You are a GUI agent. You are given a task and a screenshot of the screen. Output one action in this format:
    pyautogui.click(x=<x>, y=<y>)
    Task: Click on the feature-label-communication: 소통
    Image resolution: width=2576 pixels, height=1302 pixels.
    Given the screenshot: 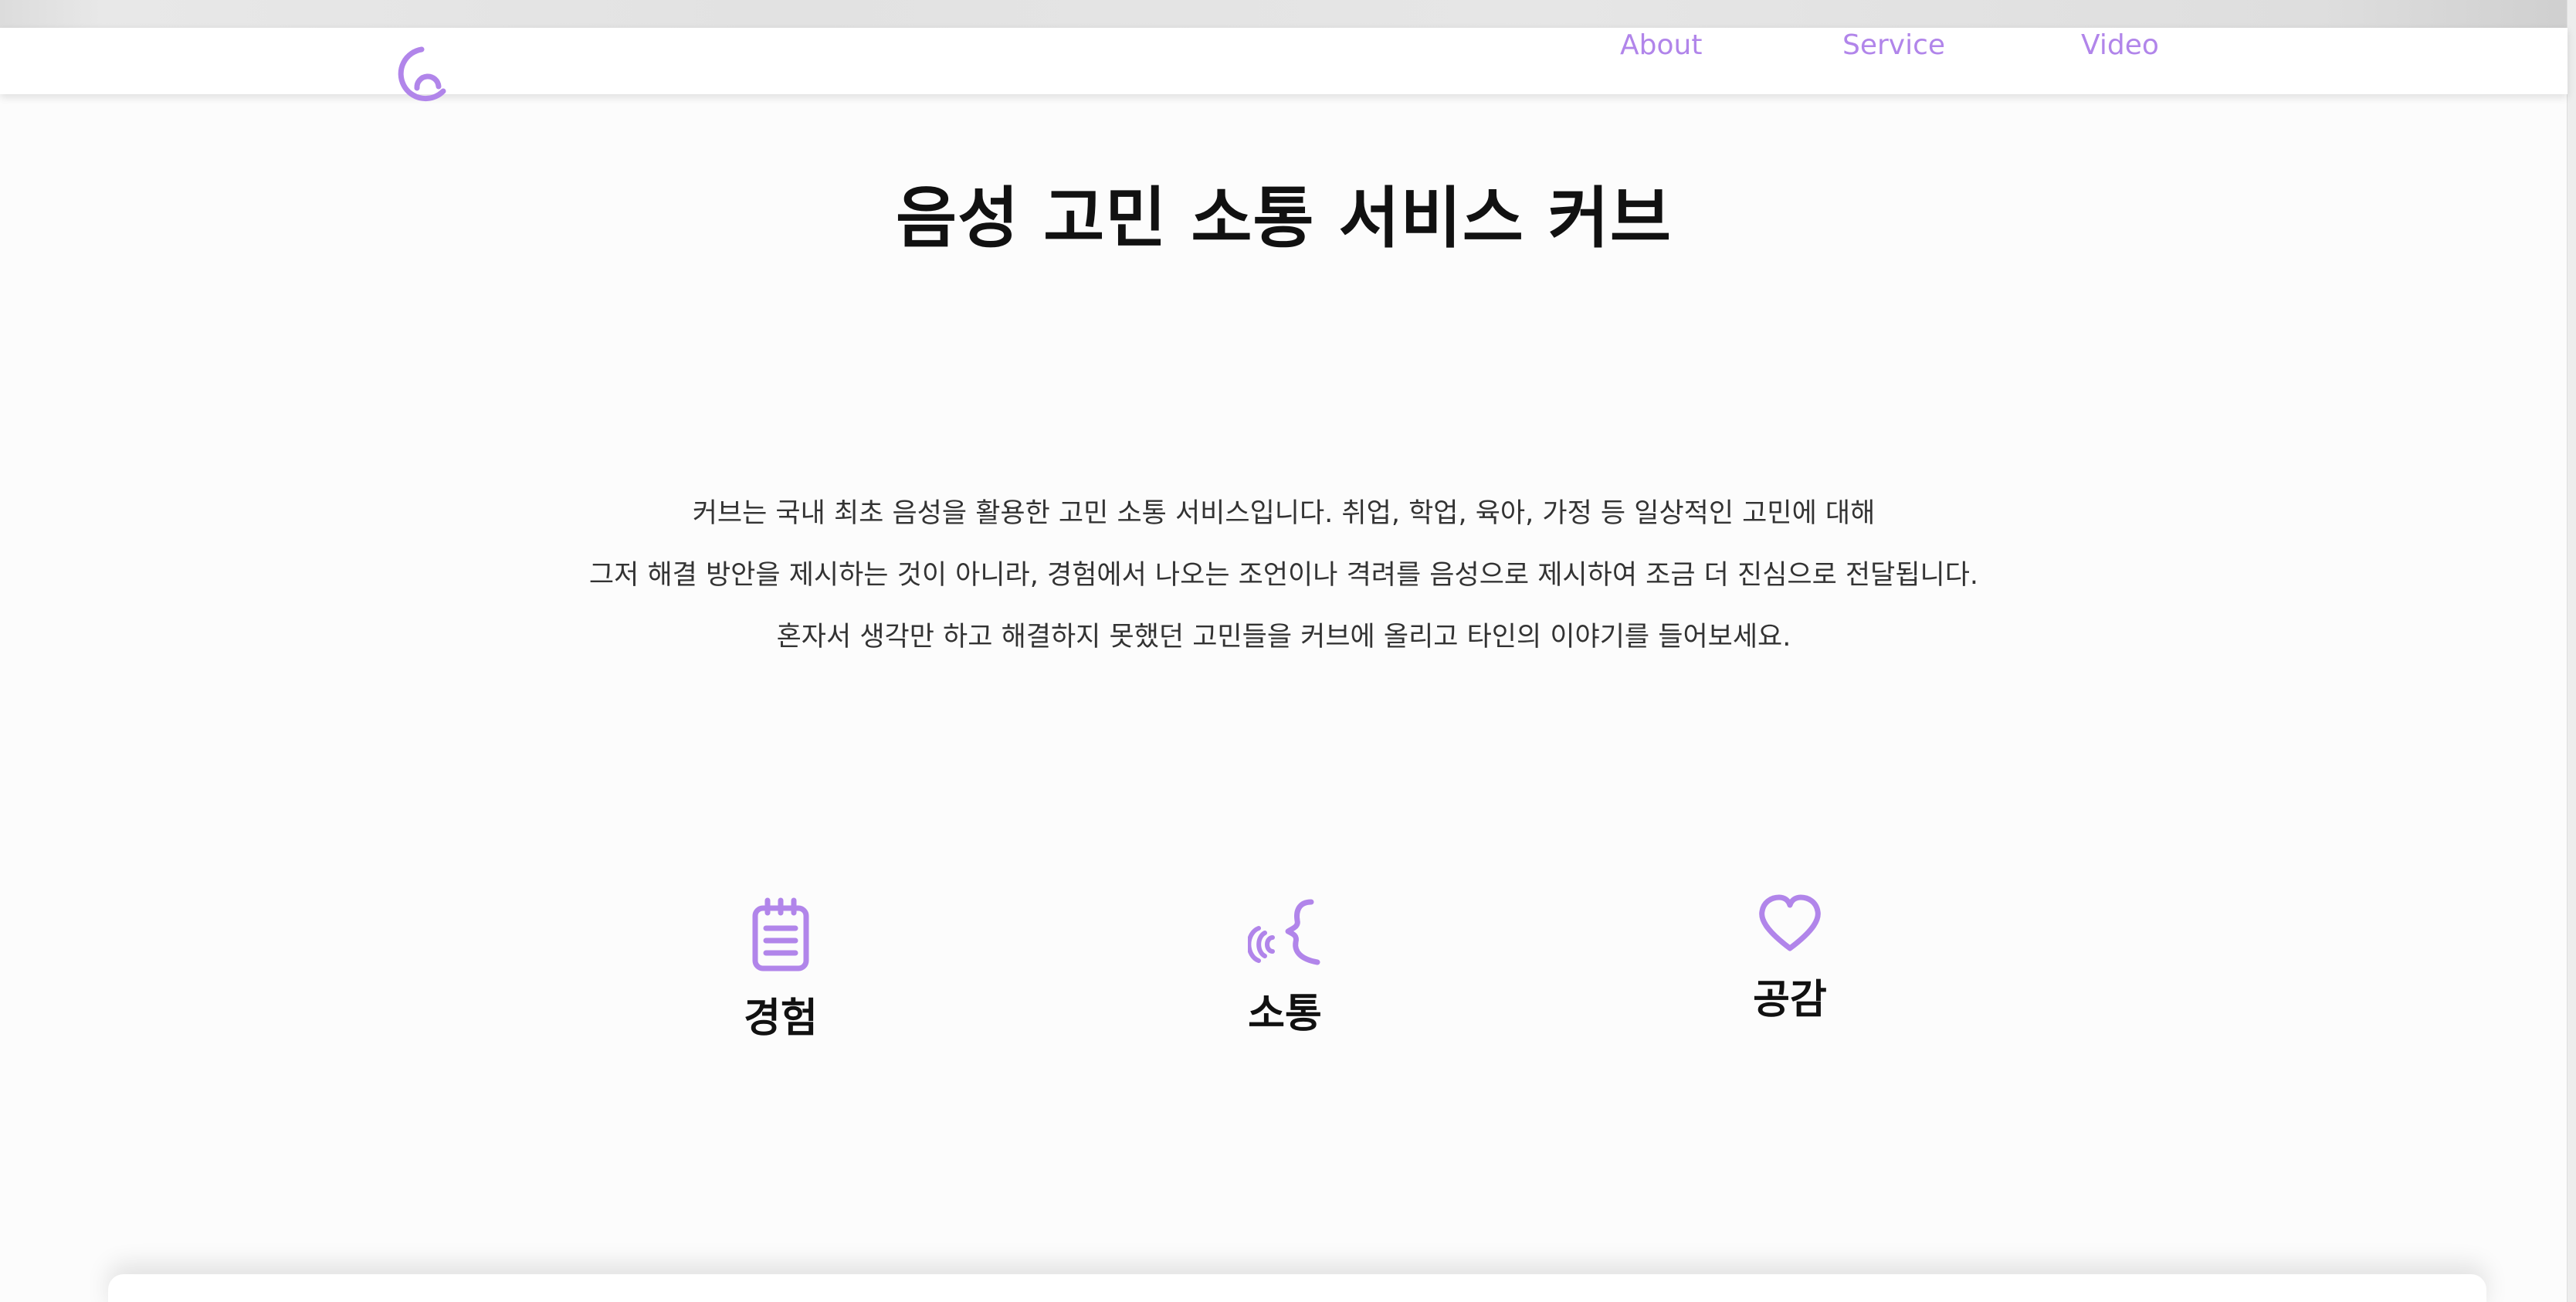 What is the action you would take?
    pyautogui.click(x=1285, y=1014)
    